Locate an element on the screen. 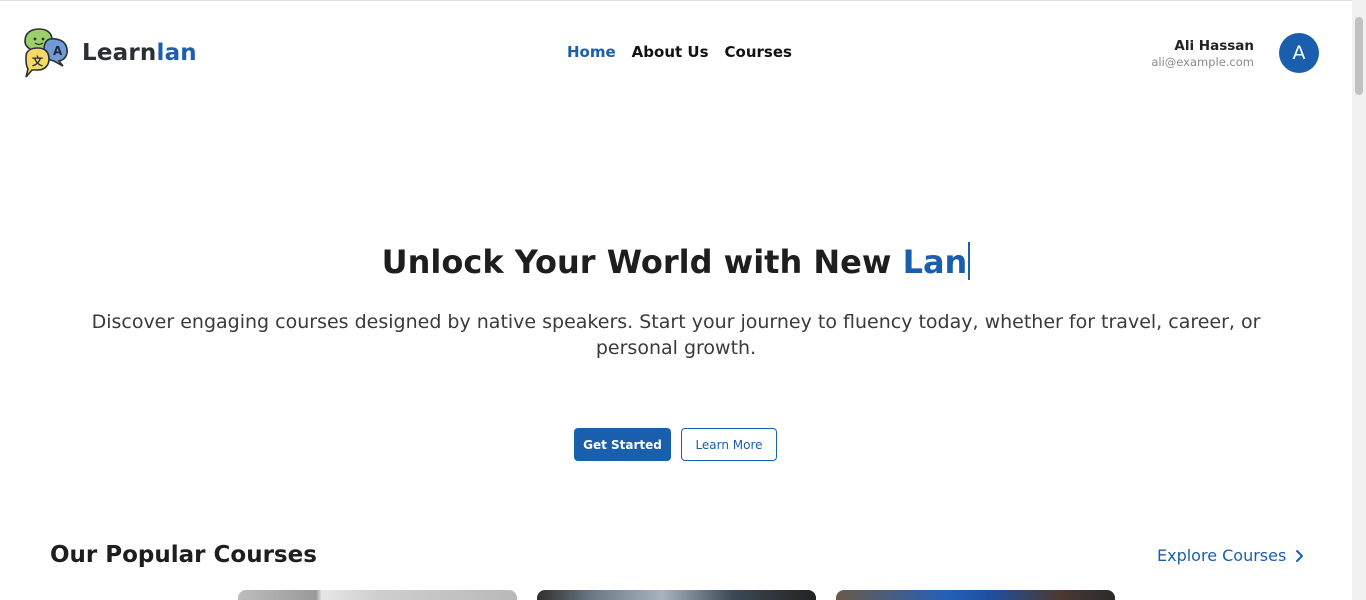  brand-name-part1: Learn is located at coordinates (119, 53).